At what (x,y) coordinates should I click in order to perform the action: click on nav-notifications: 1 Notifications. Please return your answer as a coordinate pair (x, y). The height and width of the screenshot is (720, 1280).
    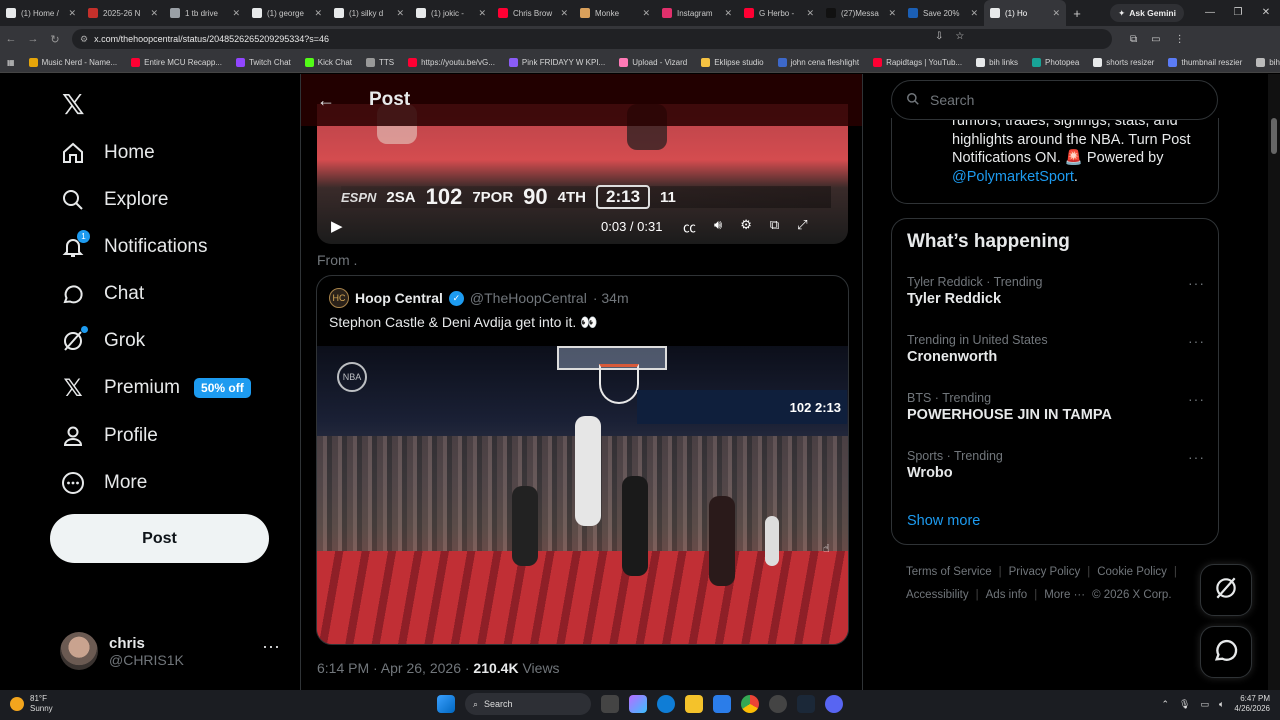
    Looking at the image, I should click on (134, 247).